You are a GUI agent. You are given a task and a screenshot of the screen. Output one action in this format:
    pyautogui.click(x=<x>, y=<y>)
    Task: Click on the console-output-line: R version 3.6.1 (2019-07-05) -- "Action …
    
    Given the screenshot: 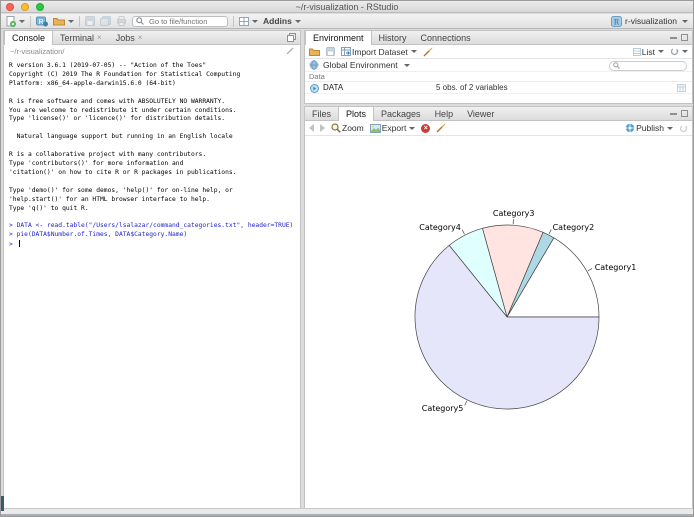 What is the action you would take?
    pyautogui.click(x=108, y=65)
    